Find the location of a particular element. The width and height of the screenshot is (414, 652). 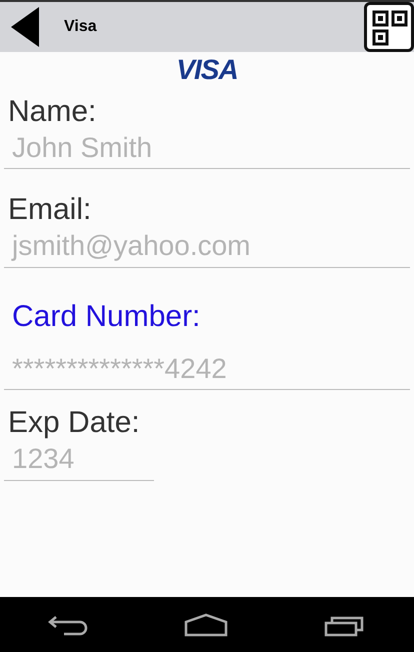

input-field: 1234 is located at coordinates (79, 460).